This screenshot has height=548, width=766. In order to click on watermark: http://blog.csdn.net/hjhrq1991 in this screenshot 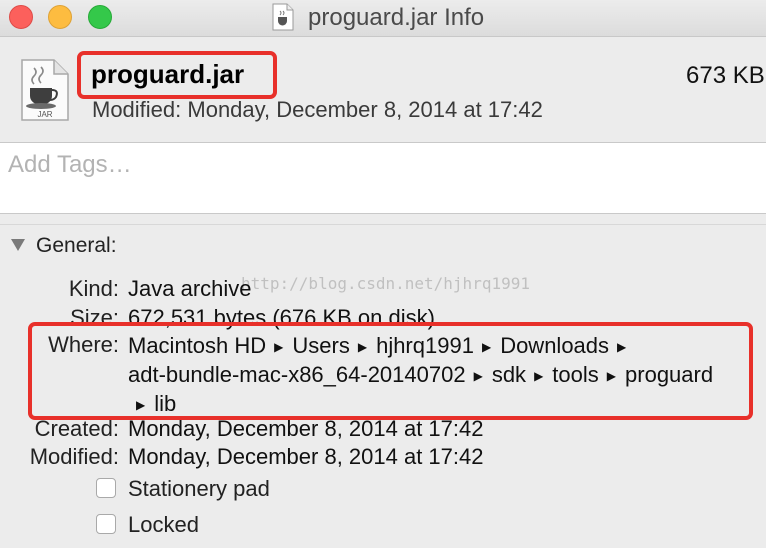, I will do `click(385, 283)`.